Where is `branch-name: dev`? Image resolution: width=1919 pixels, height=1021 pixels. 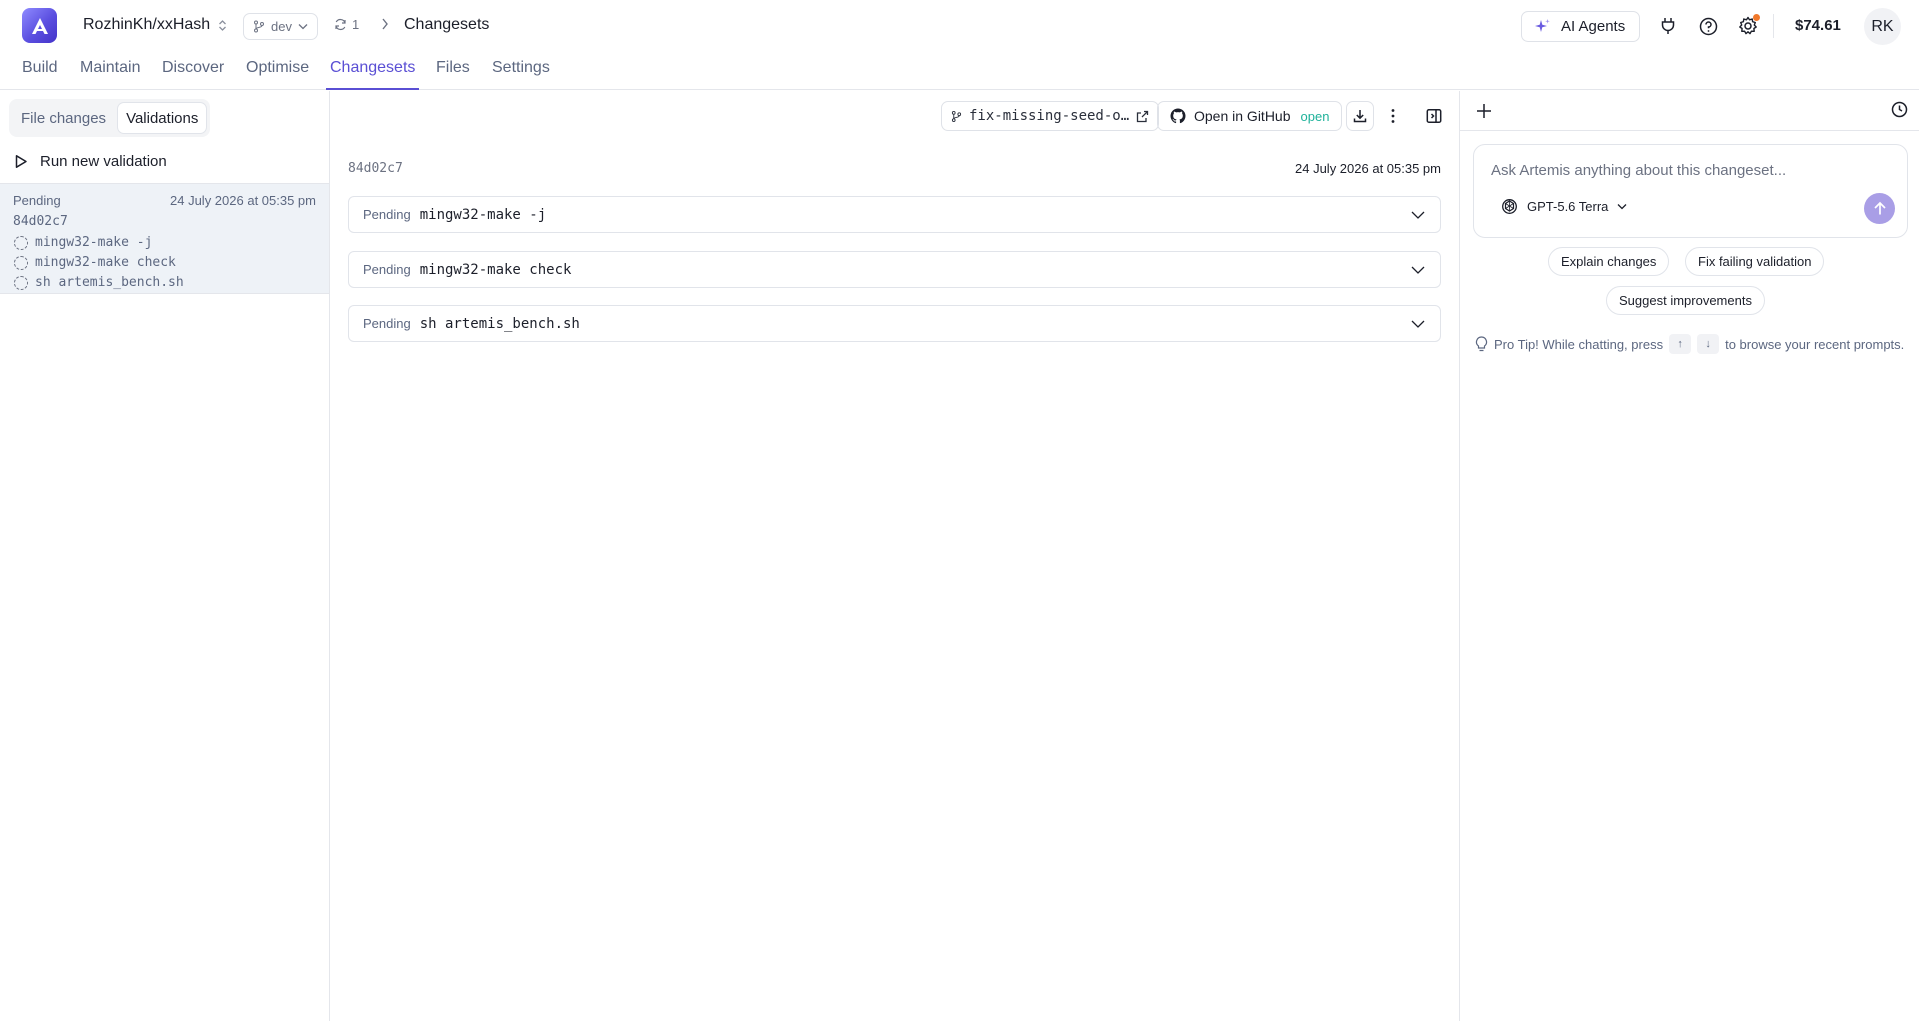 branch-name: dev is located at coordinates (281, 26).